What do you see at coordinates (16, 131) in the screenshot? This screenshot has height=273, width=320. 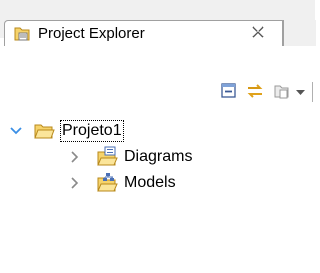 I see `chevron-down-icon` at bounding box center [16, 131].